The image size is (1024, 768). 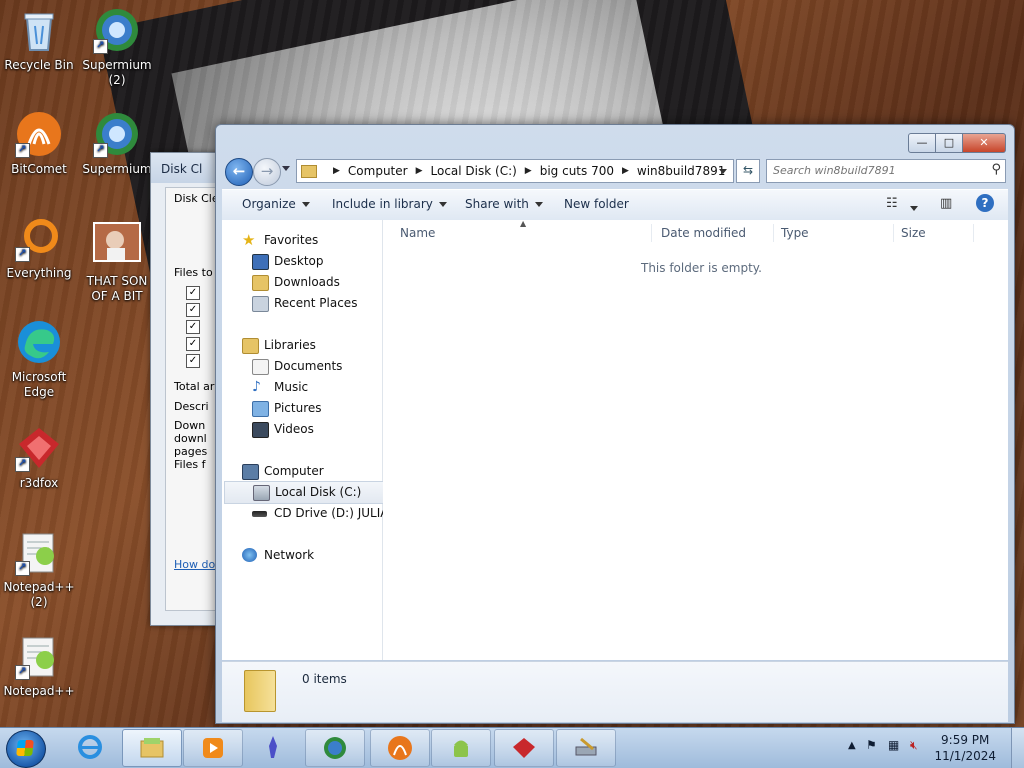 What do you see at coordinates (382, 204) in the screenshot?
I see `include-in-library-label: Include in library` at bounding box center [382, 204].